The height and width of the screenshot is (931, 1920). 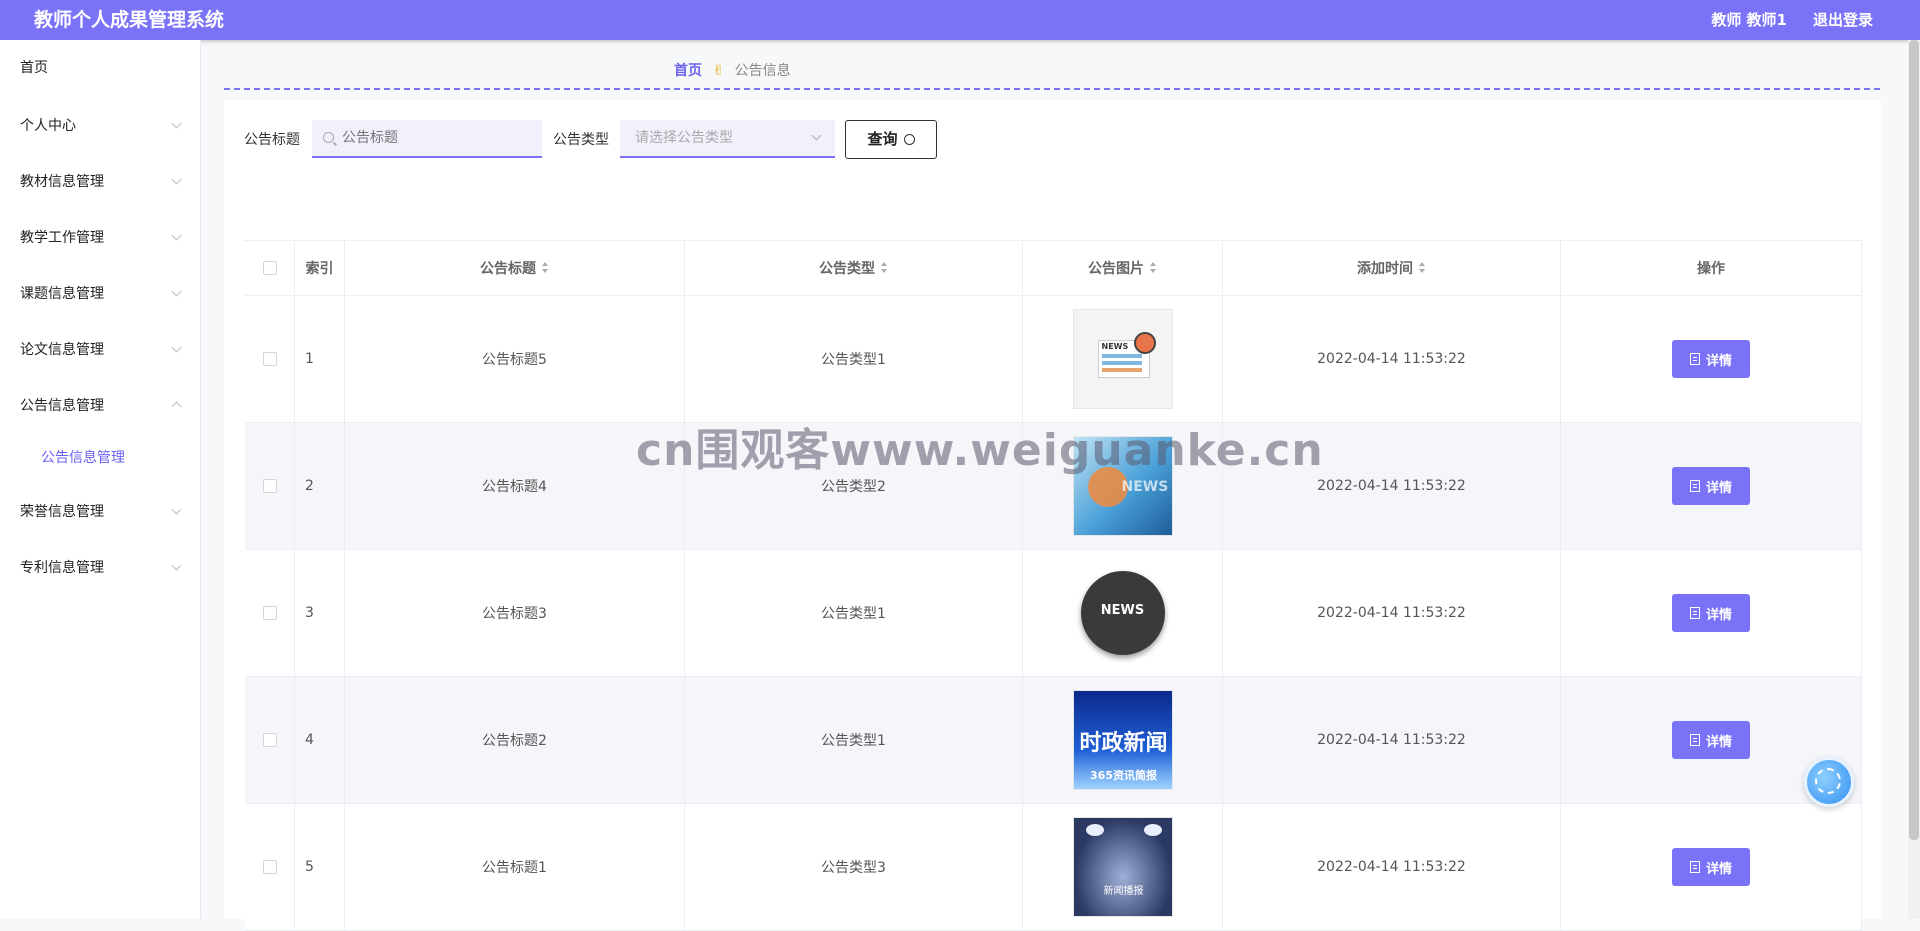 I want to click on sidebar-item-project: 课题信息管理, so click(x=100, y=294).